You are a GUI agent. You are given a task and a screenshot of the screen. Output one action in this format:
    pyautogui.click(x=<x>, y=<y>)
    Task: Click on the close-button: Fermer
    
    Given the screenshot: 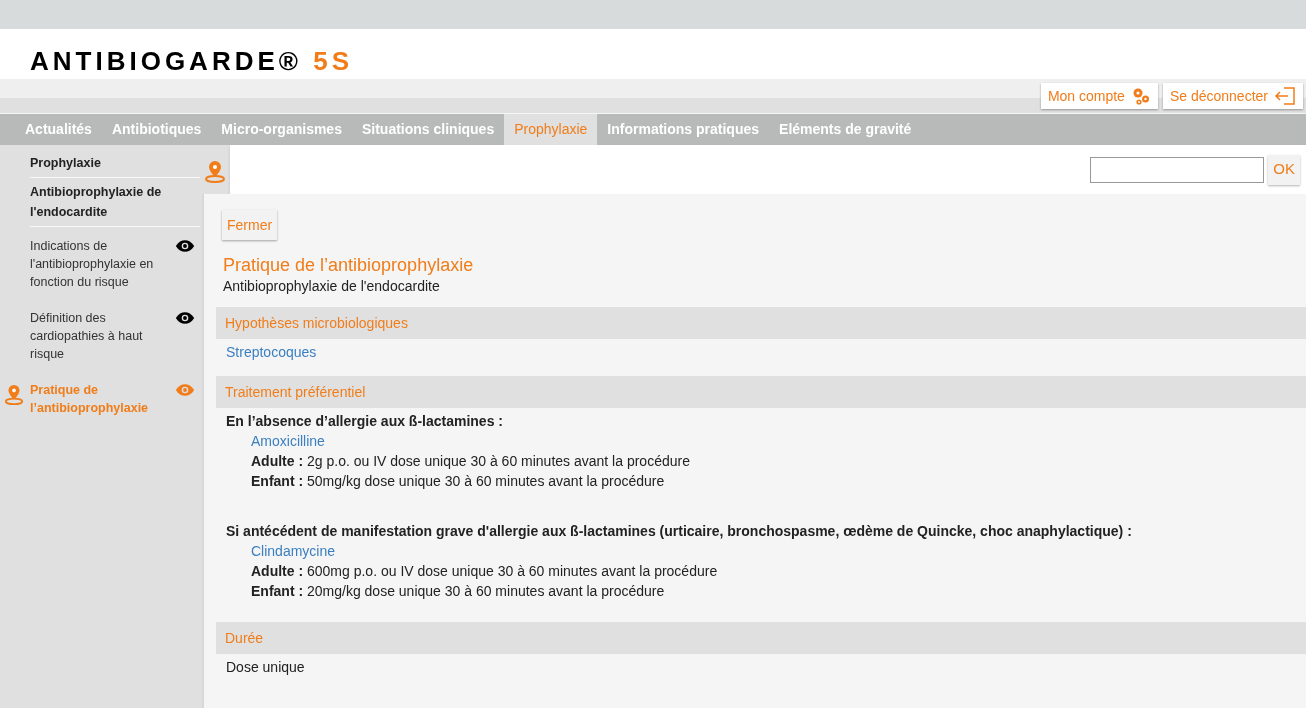 What is the action you would take?
    pyautogui.click(x=250, y=225)
    